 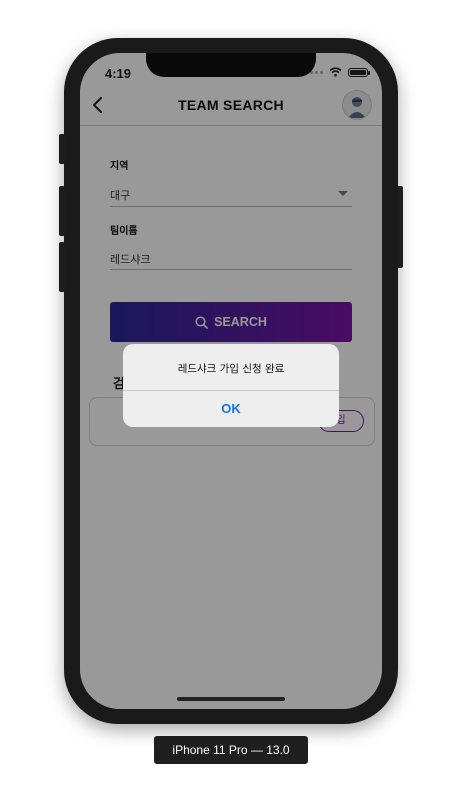 I want to click on power-button, so click(x=400, y=227).